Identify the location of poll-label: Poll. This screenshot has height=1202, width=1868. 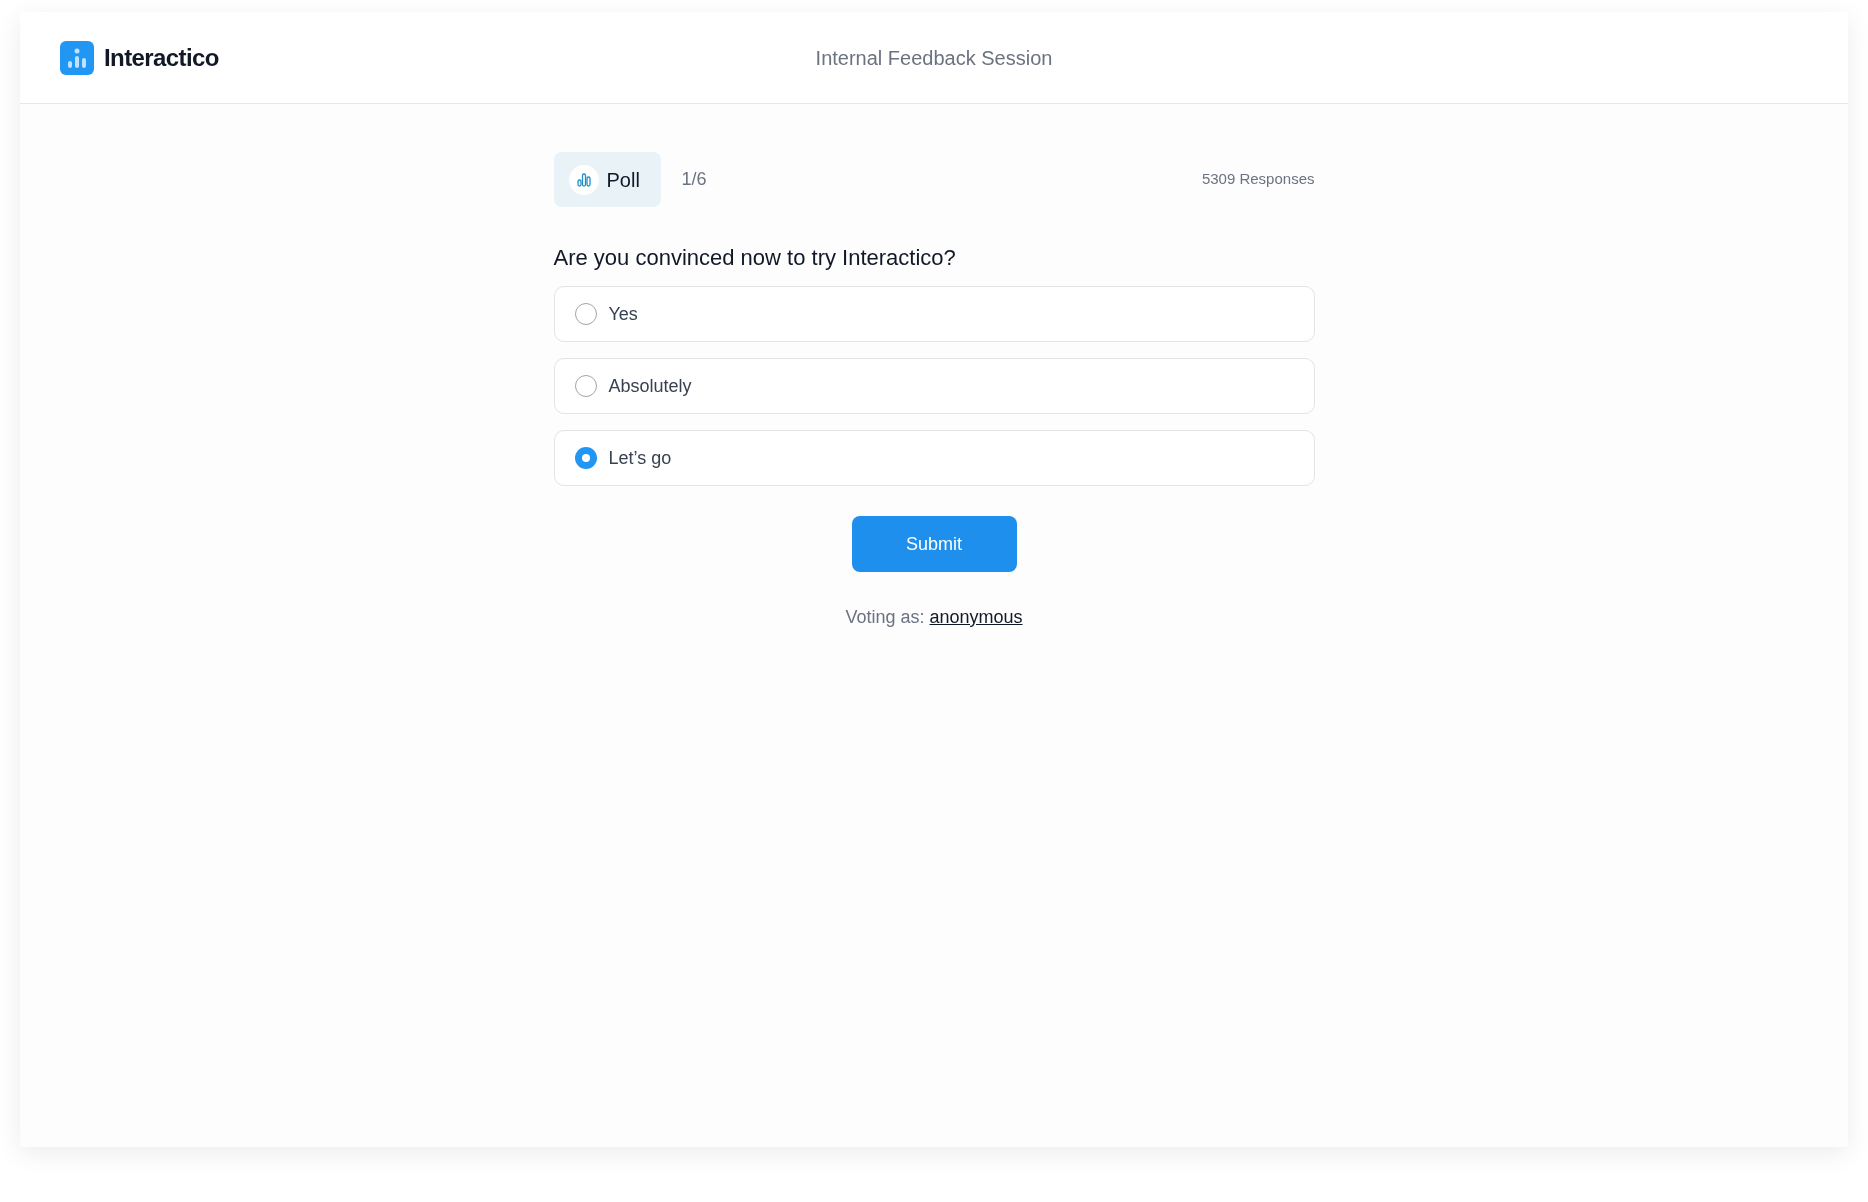
(623, 180).